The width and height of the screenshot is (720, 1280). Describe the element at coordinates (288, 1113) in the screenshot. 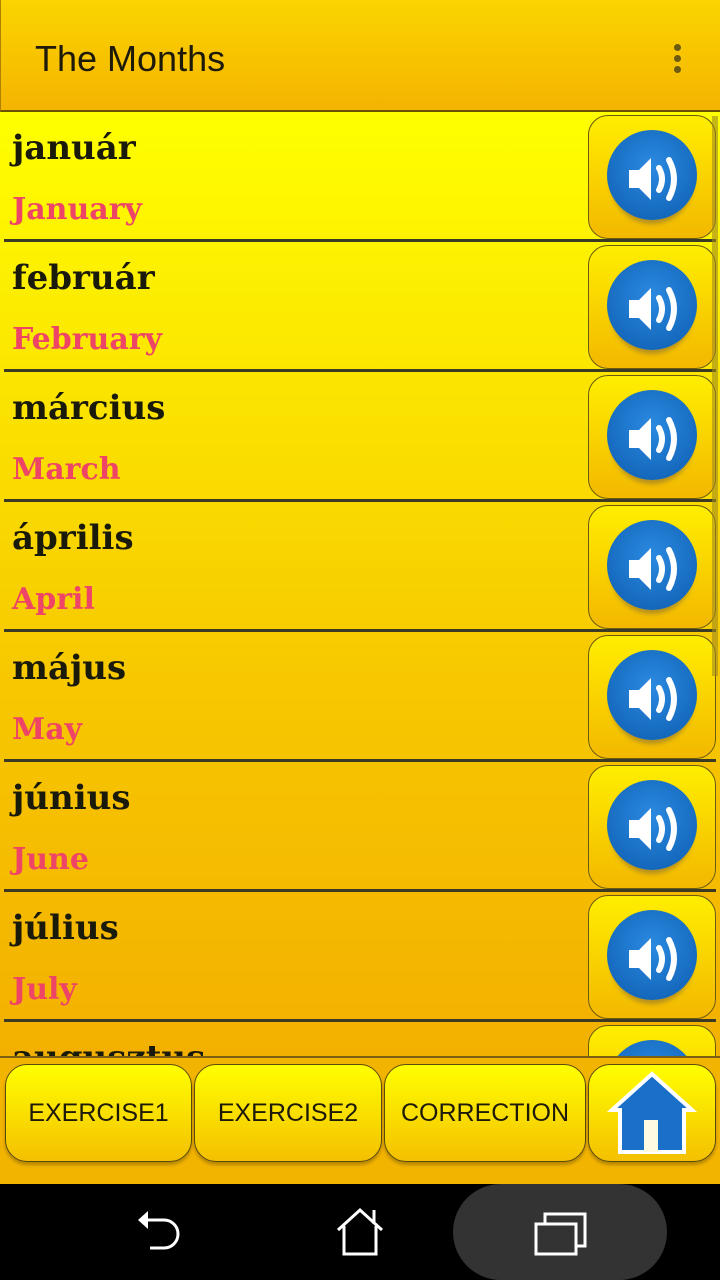

I see `exercise2-button: EXERCISE2` at that location.